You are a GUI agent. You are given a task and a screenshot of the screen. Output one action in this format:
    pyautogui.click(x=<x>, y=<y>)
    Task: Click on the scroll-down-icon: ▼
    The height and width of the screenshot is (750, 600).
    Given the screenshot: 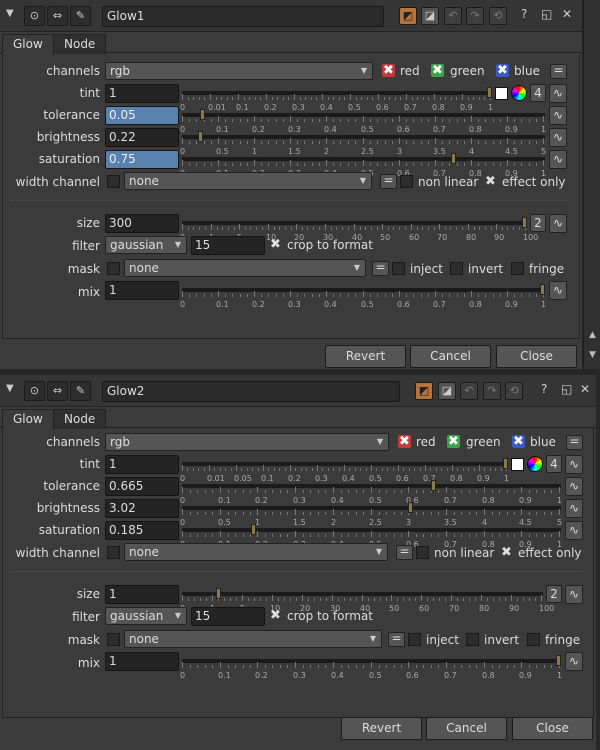 What is the action you would take?
    pyautogui.click(x=592, y=355)
    